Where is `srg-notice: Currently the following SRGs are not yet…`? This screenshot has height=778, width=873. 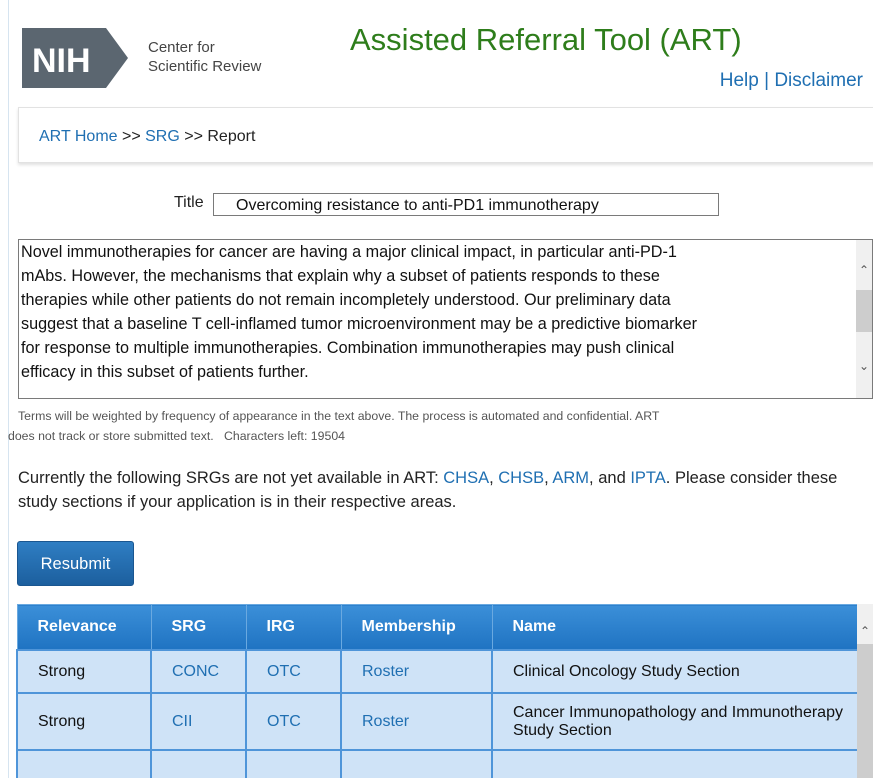 srg-notice: Currently the following SRGs are not yet… is located at coordinates (443, 490).